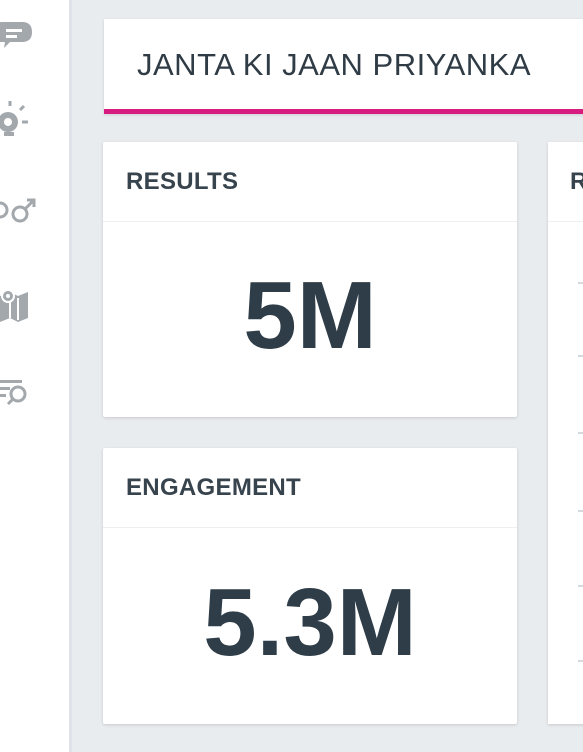  Describe the element at coordinates (20, 392) in the screenshot. I see `filter-list-icon` at that location.